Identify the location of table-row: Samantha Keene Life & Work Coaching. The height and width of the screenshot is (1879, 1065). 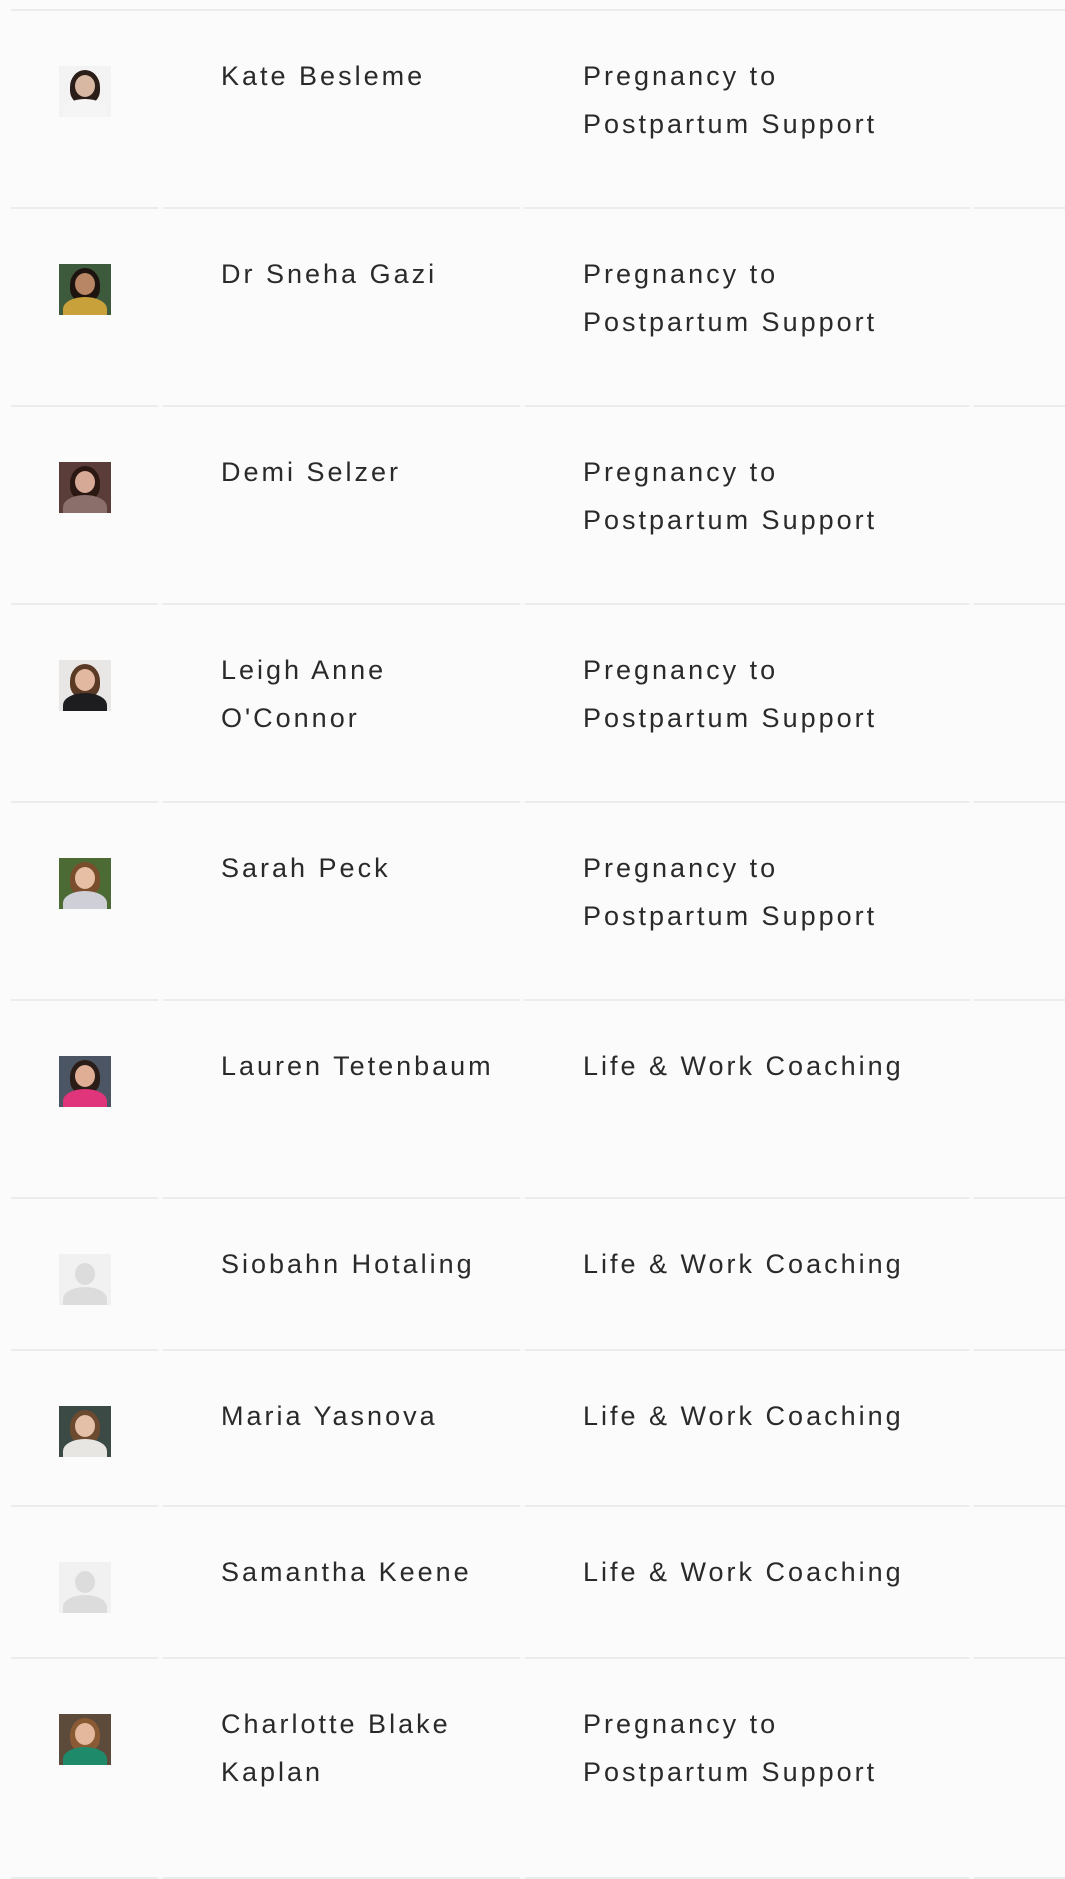
(538, 1583).